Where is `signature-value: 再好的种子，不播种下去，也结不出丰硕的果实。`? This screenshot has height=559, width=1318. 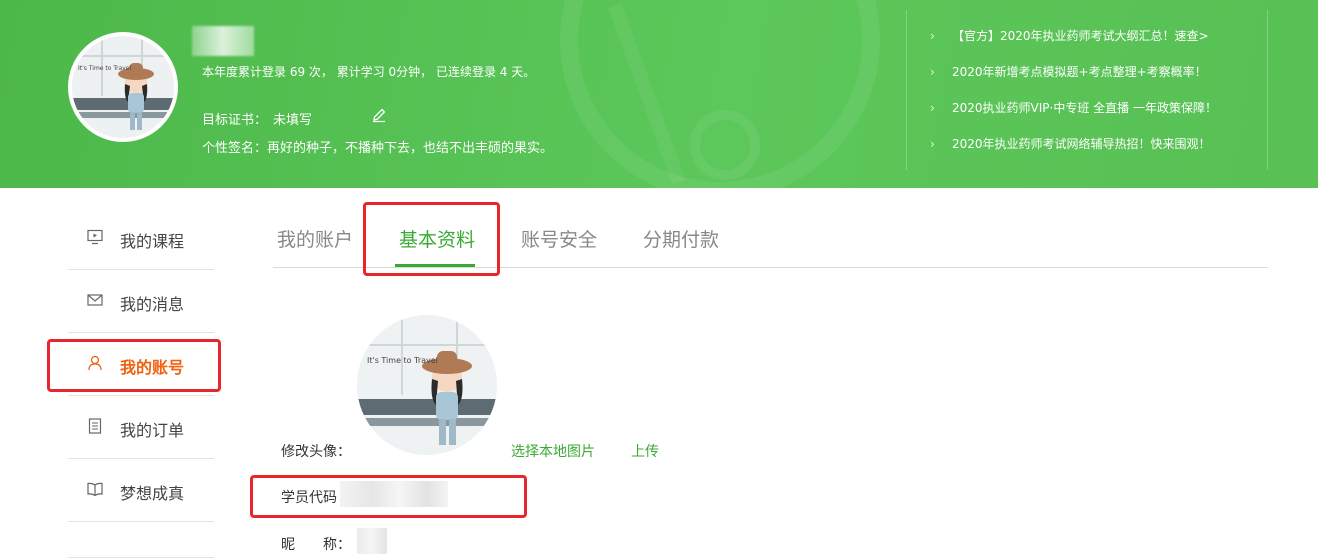
signature-value: 再好的种子，不播种下去，也结不出丰硕的果实。 is located at coordinates (410, 148).